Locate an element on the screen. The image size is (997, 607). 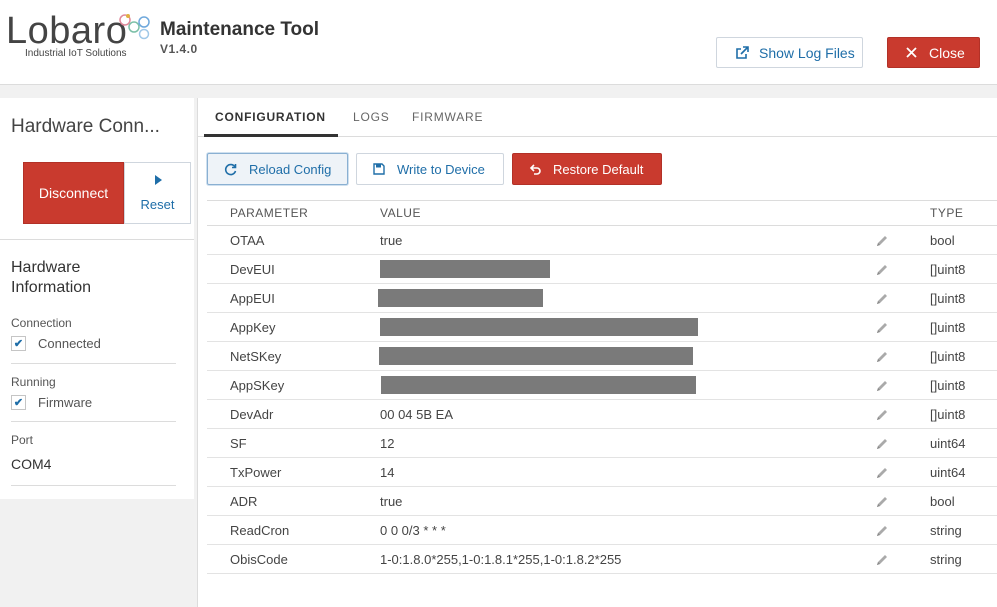
table-row: AppKey []uint8 is located at coordinates (602, 327).